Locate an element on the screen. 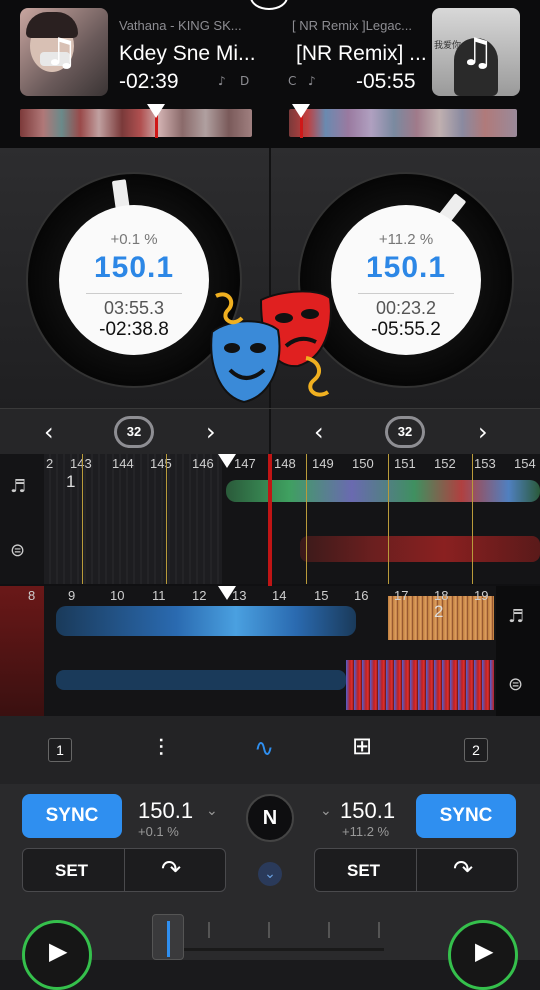  deck-a-cue-controls: SET ↷ is located at coordinates (124, 870).